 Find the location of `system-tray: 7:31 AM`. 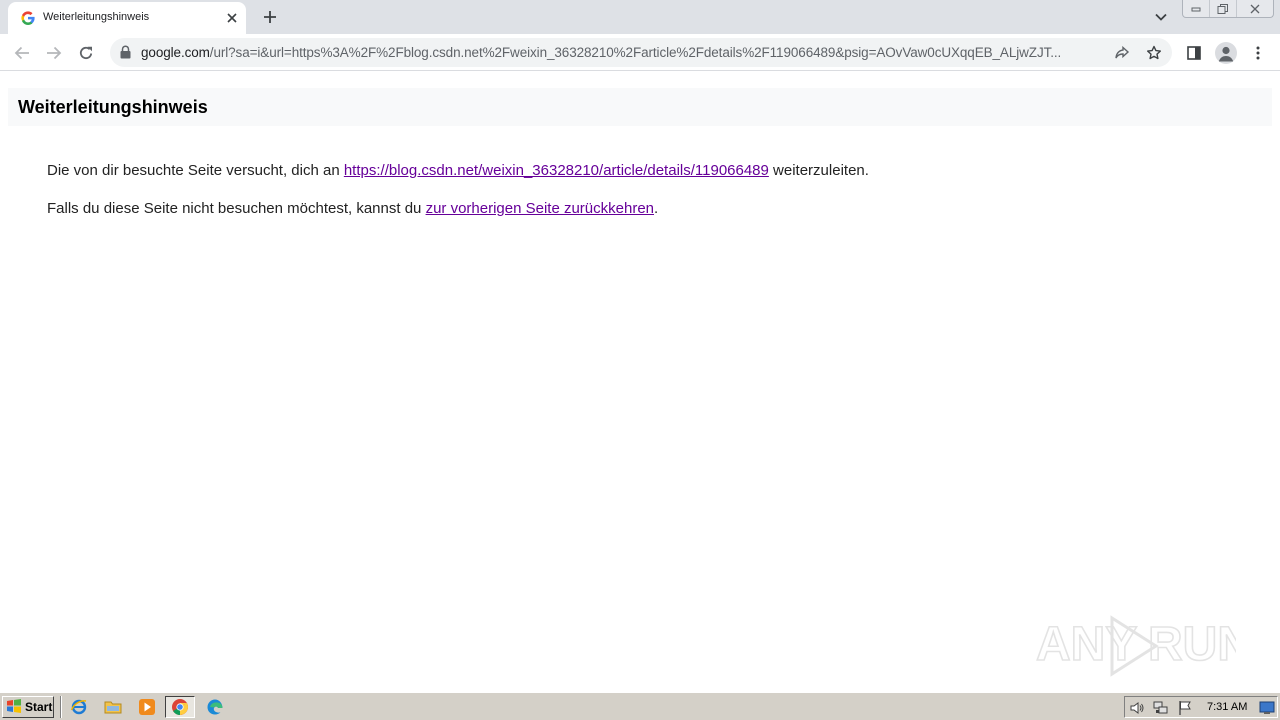

system-tray: 7:31 AM is located at coordinates (1201, 707).